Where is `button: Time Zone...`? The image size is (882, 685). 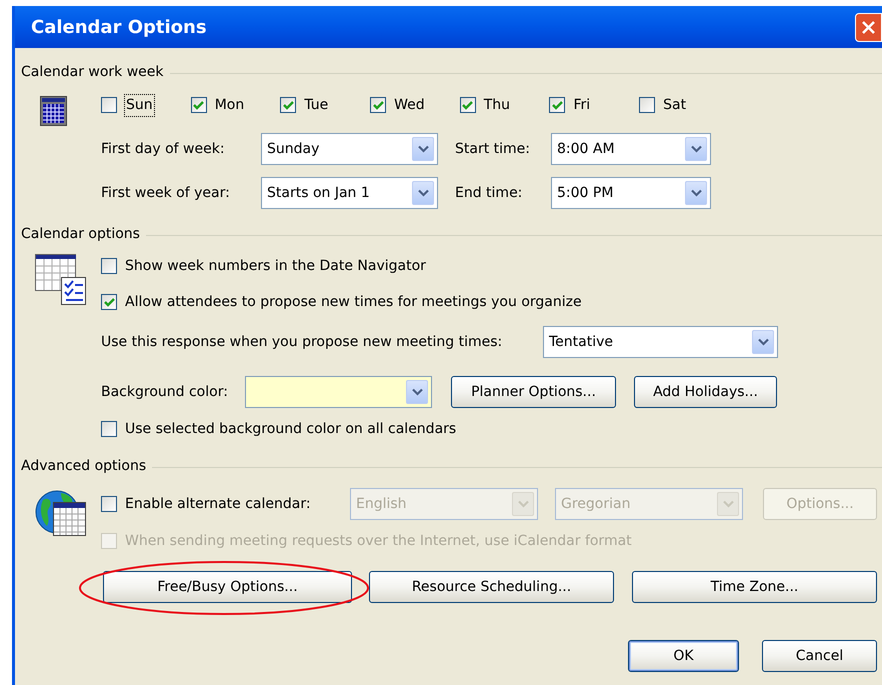 button: Time Zone... is located at coordinates (754, 587).